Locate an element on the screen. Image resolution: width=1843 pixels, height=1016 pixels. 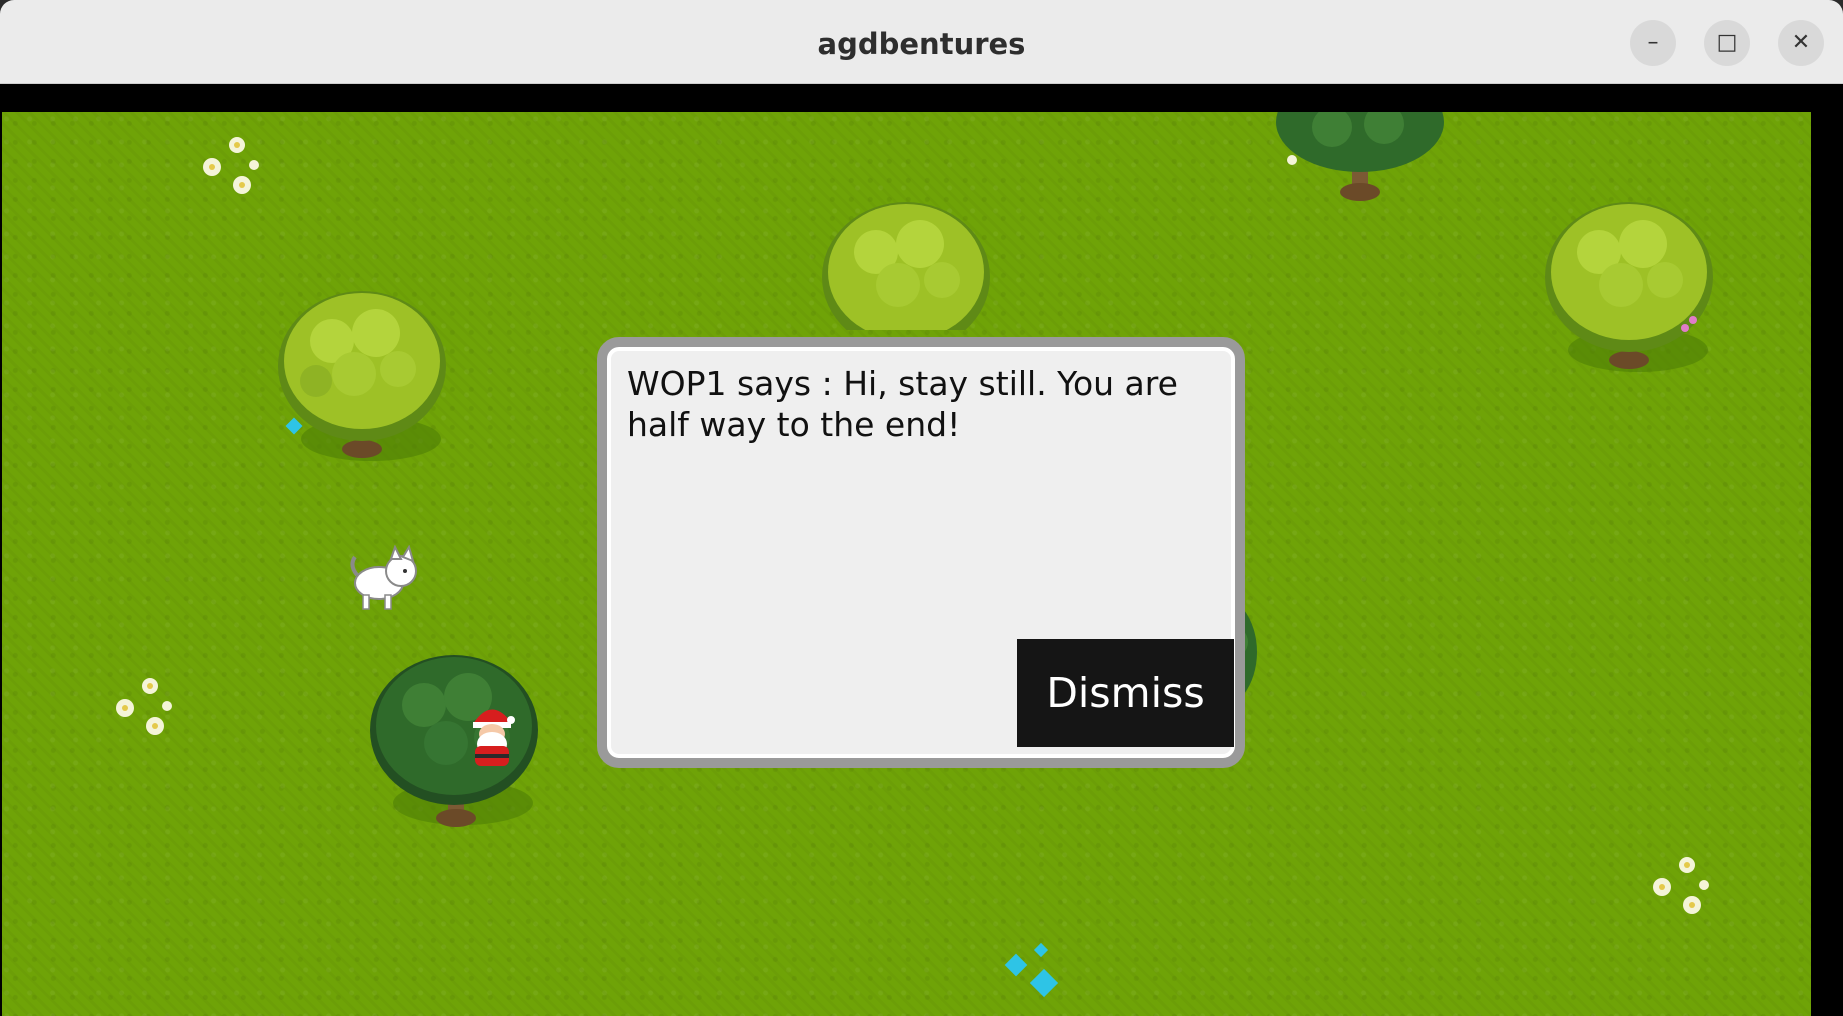
title-bar: agdbentures – □ ✕ is located at coordinates (921, 42).